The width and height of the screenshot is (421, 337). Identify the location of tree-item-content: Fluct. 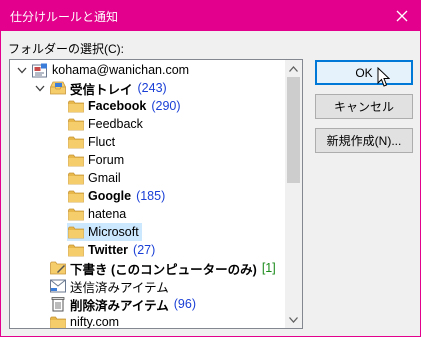
(92, 142).